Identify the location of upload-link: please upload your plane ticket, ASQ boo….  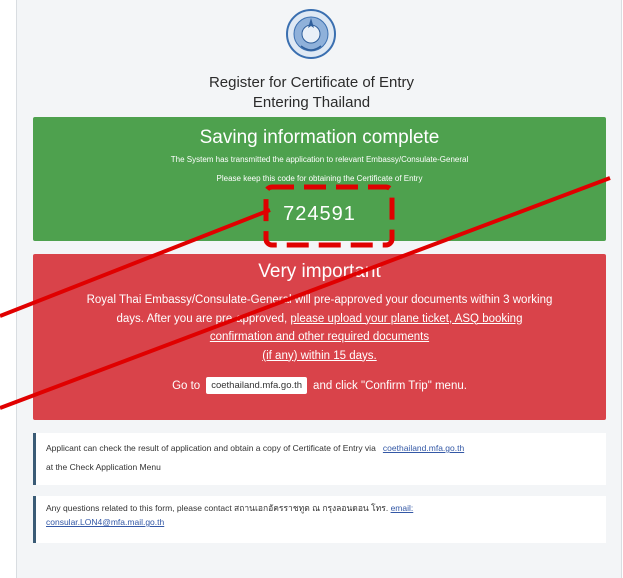
(406, 319).